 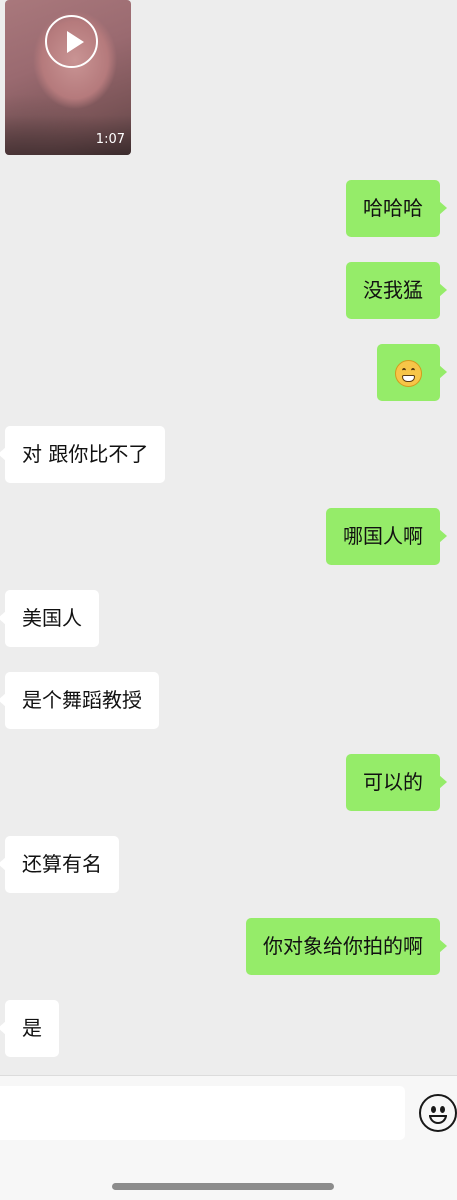 I want to click on message-bubble-outgoing: 可以的, so click(x=396, y=782).